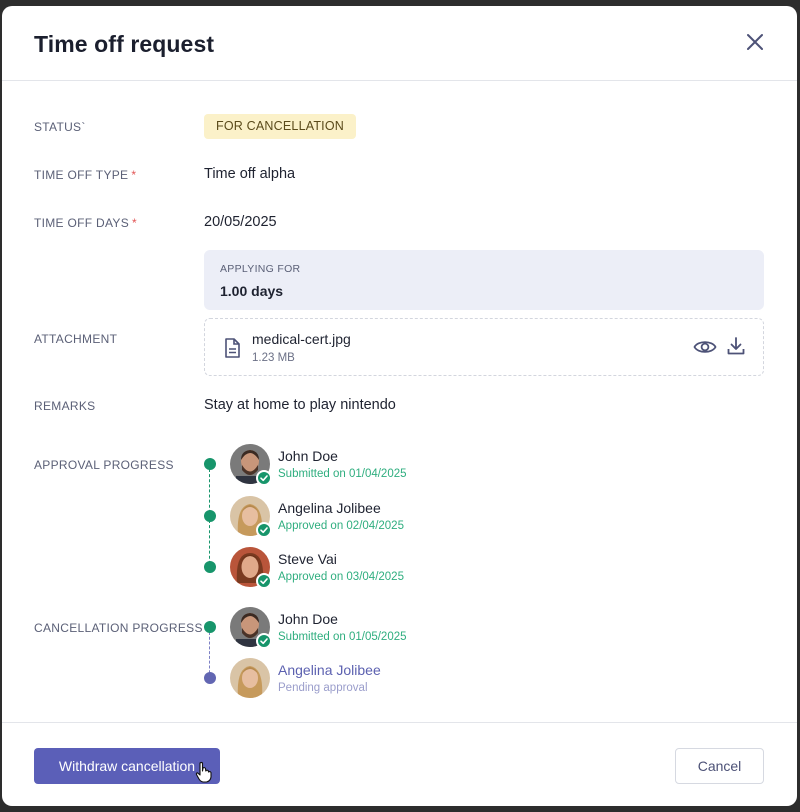 Image resolution: width=800 pixels, height=812 pixels. Describe the element at coordinates (300, 405) in the screenshot. I see `remarks-value: Stay at home to play nintendo` at that location.